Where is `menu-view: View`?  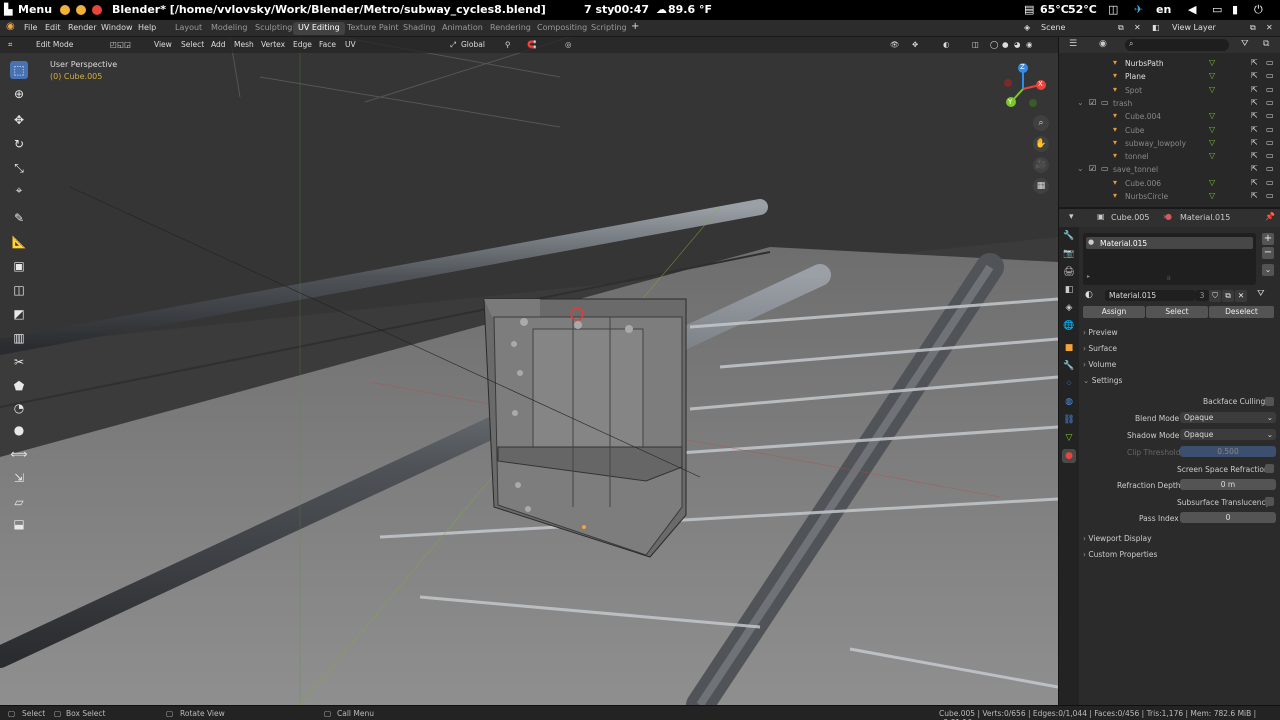
menu-view: View is located at coordinates (163, 44).